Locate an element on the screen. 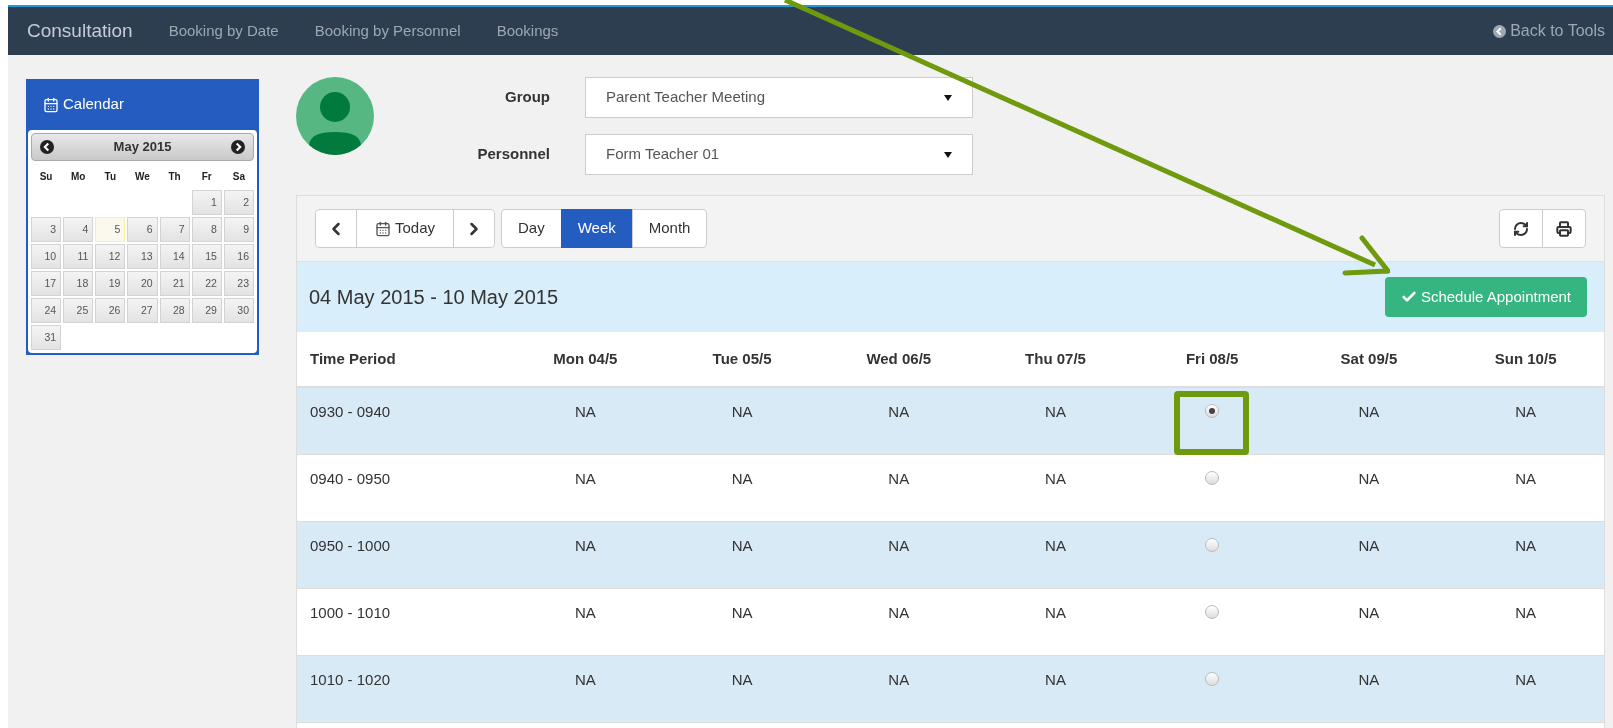 Image resolution: width=1613 pixels, height=728 pixels. select-field: Form Teacher 01 is located at coordinates (779, 154).